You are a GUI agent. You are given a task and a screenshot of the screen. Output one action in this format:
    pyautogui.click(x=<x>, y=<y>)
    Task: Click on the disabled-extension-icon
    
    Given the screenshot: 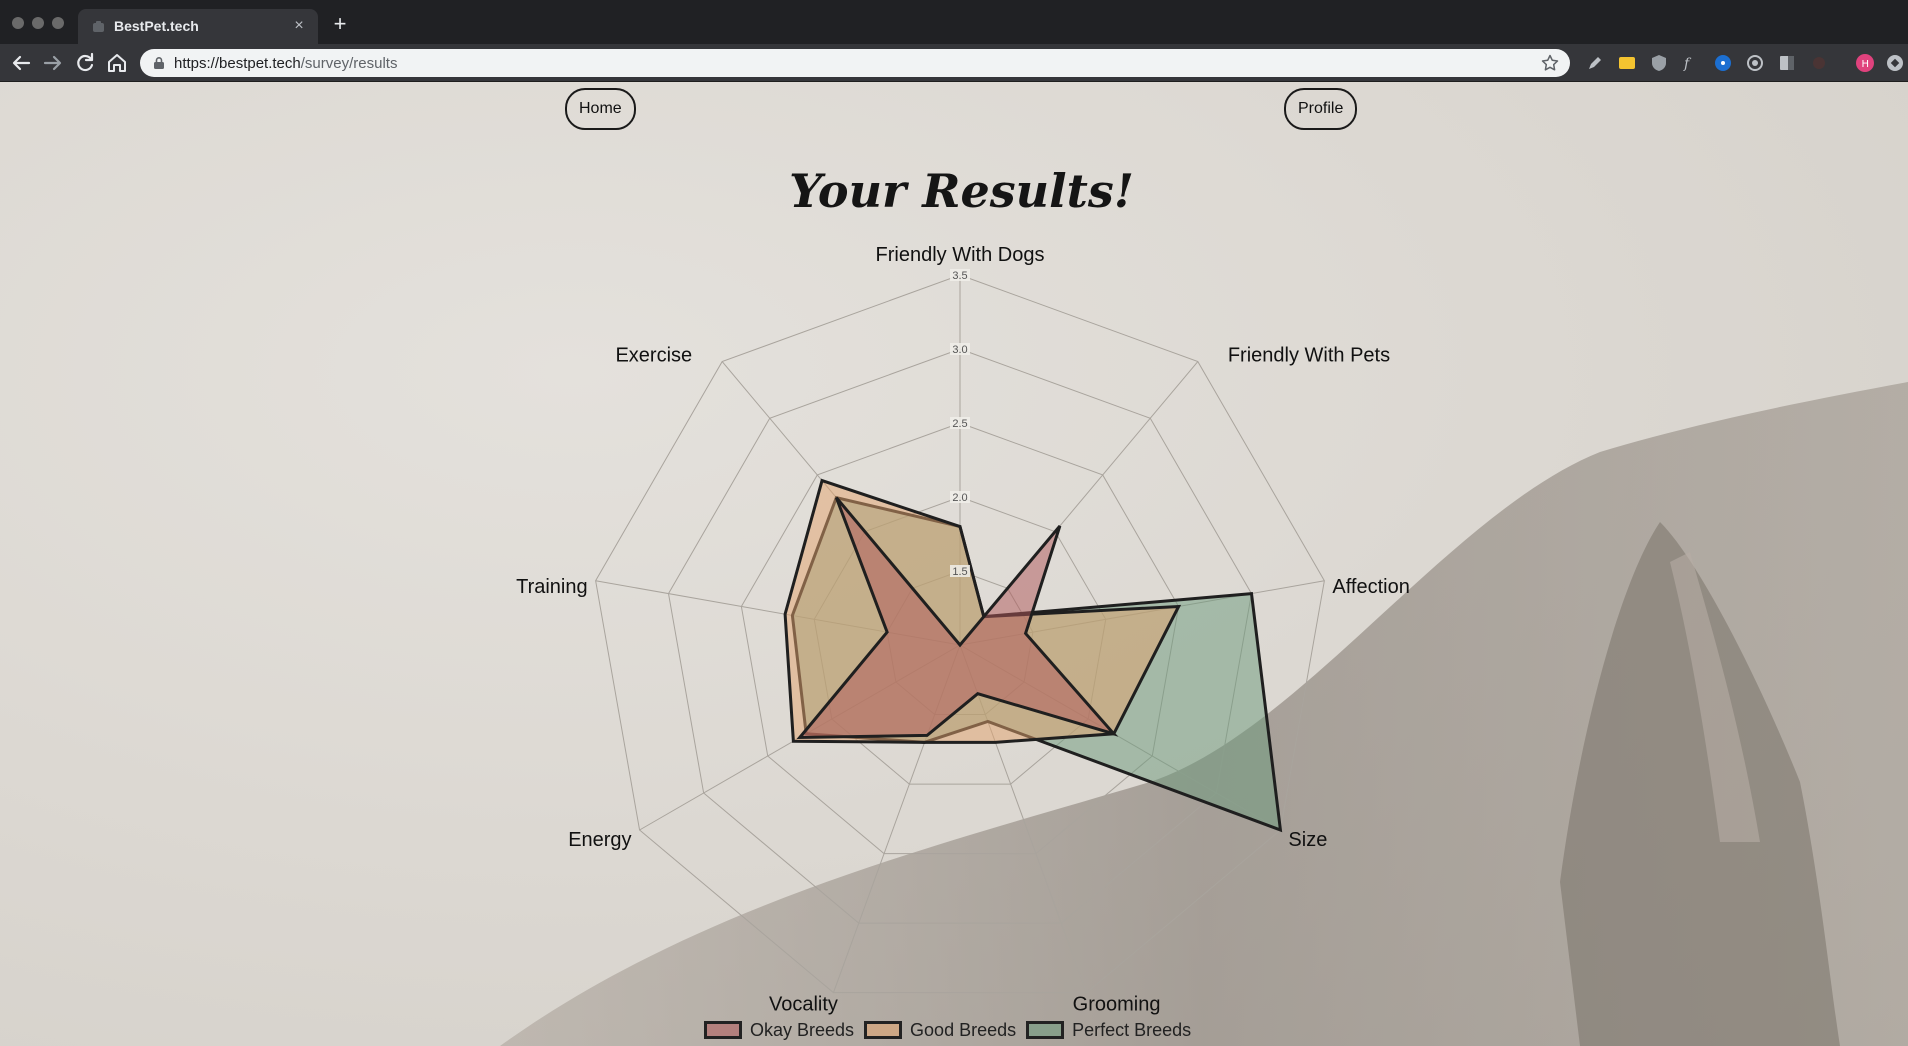 What is the action you would take?
    pyautogui.click(x=1819, y=63)
    